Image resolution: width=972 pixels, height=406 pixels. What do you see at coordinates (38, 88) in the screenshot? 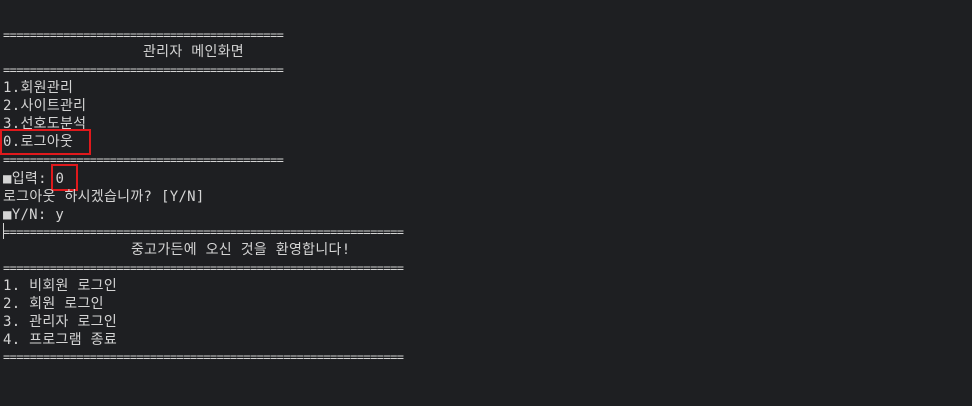
I see `admin-menu-item-members: 1.회원관리` at bounding box center [38, 88].